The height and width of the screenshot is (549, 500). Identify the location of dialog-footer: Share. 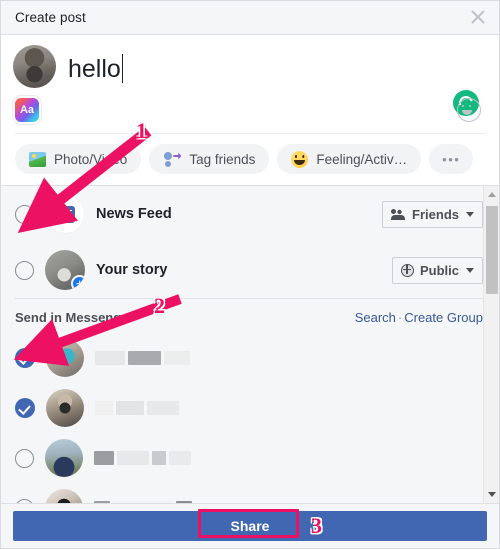
(250, 525).